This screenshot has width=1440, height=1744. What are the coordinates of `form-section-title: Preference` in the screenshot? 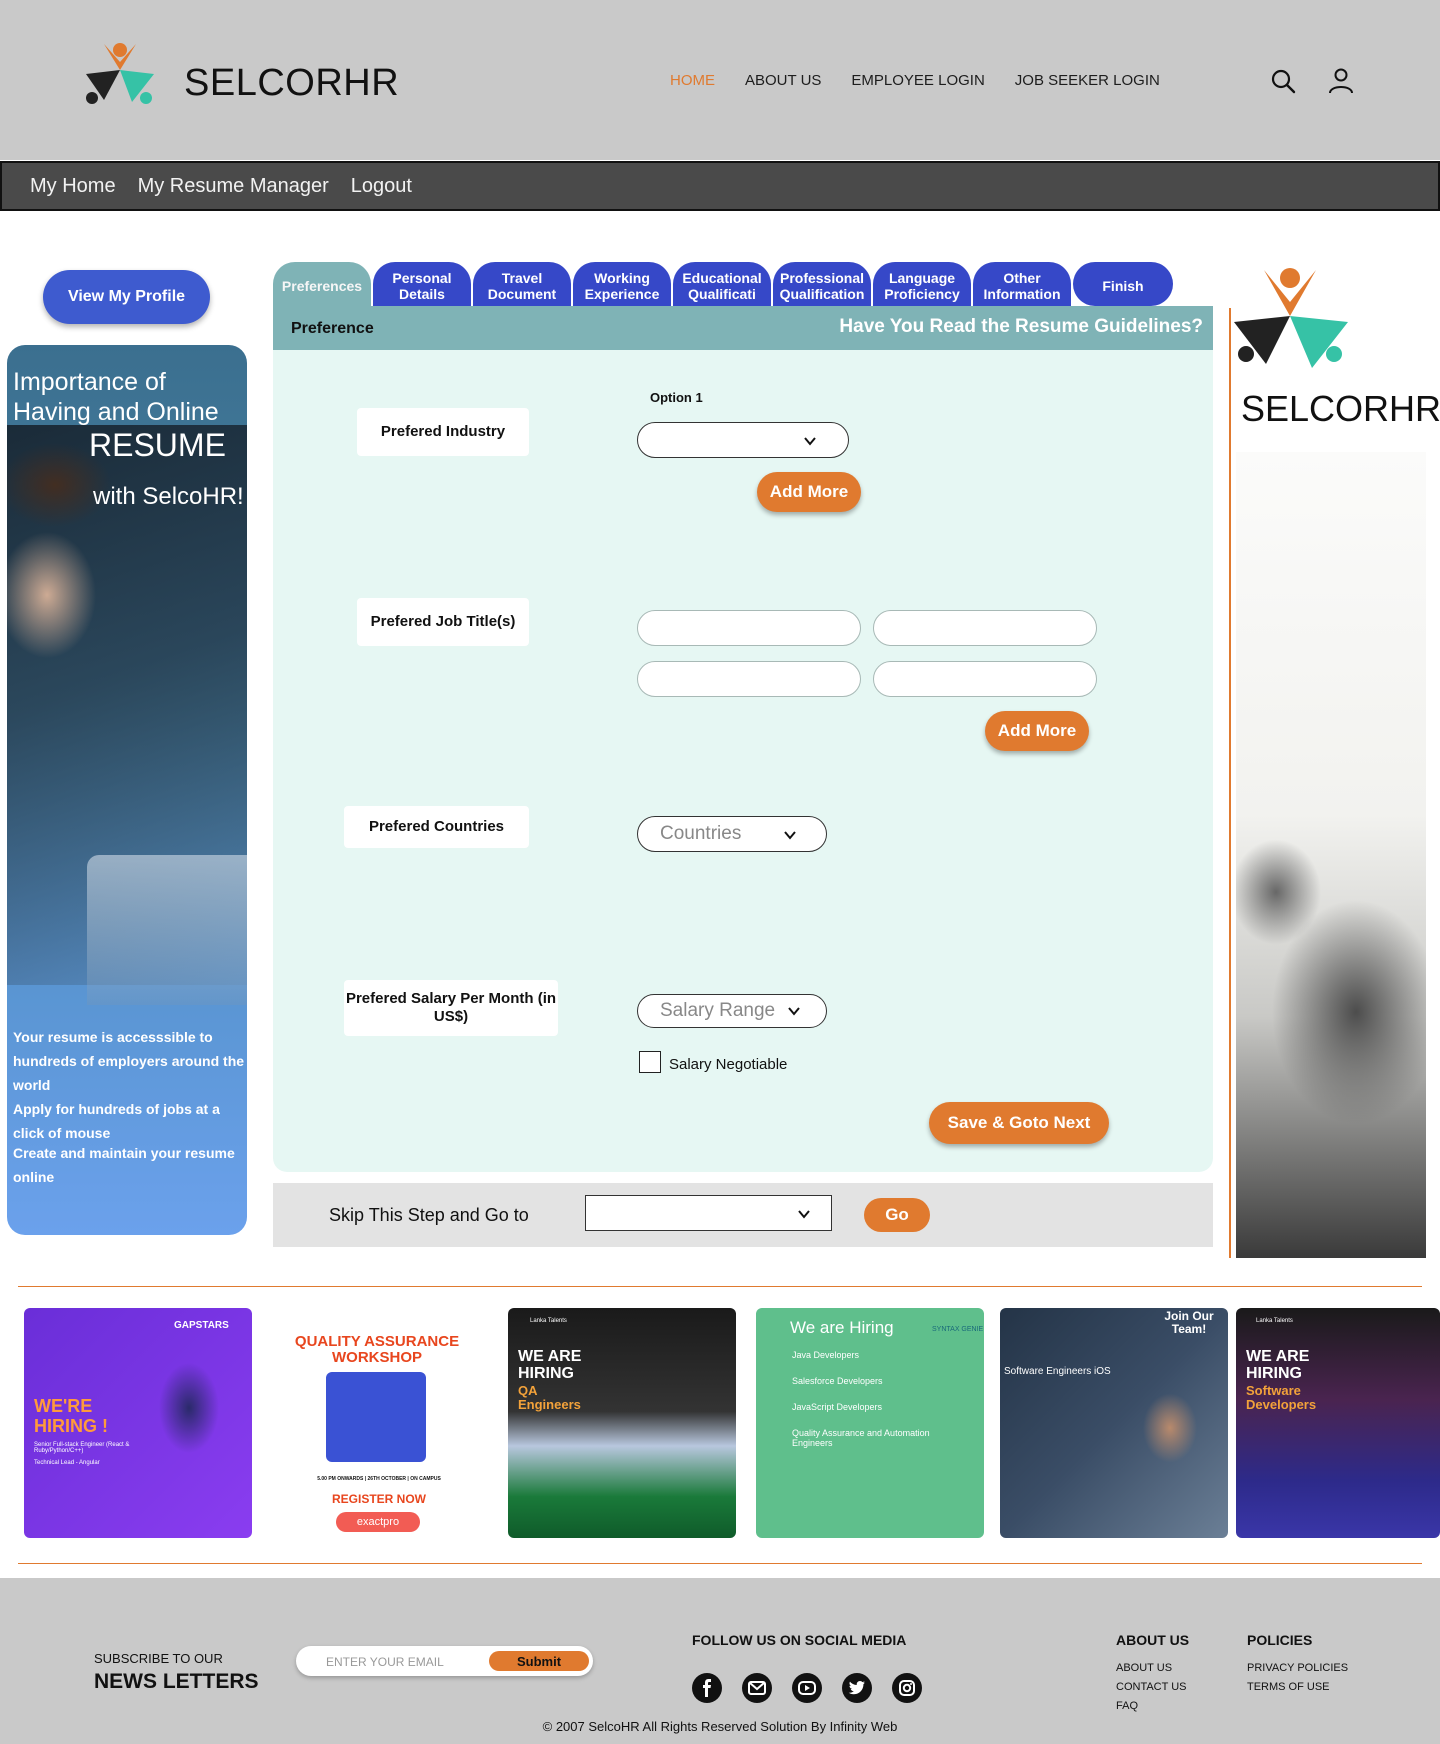 It's located at (332, 328).